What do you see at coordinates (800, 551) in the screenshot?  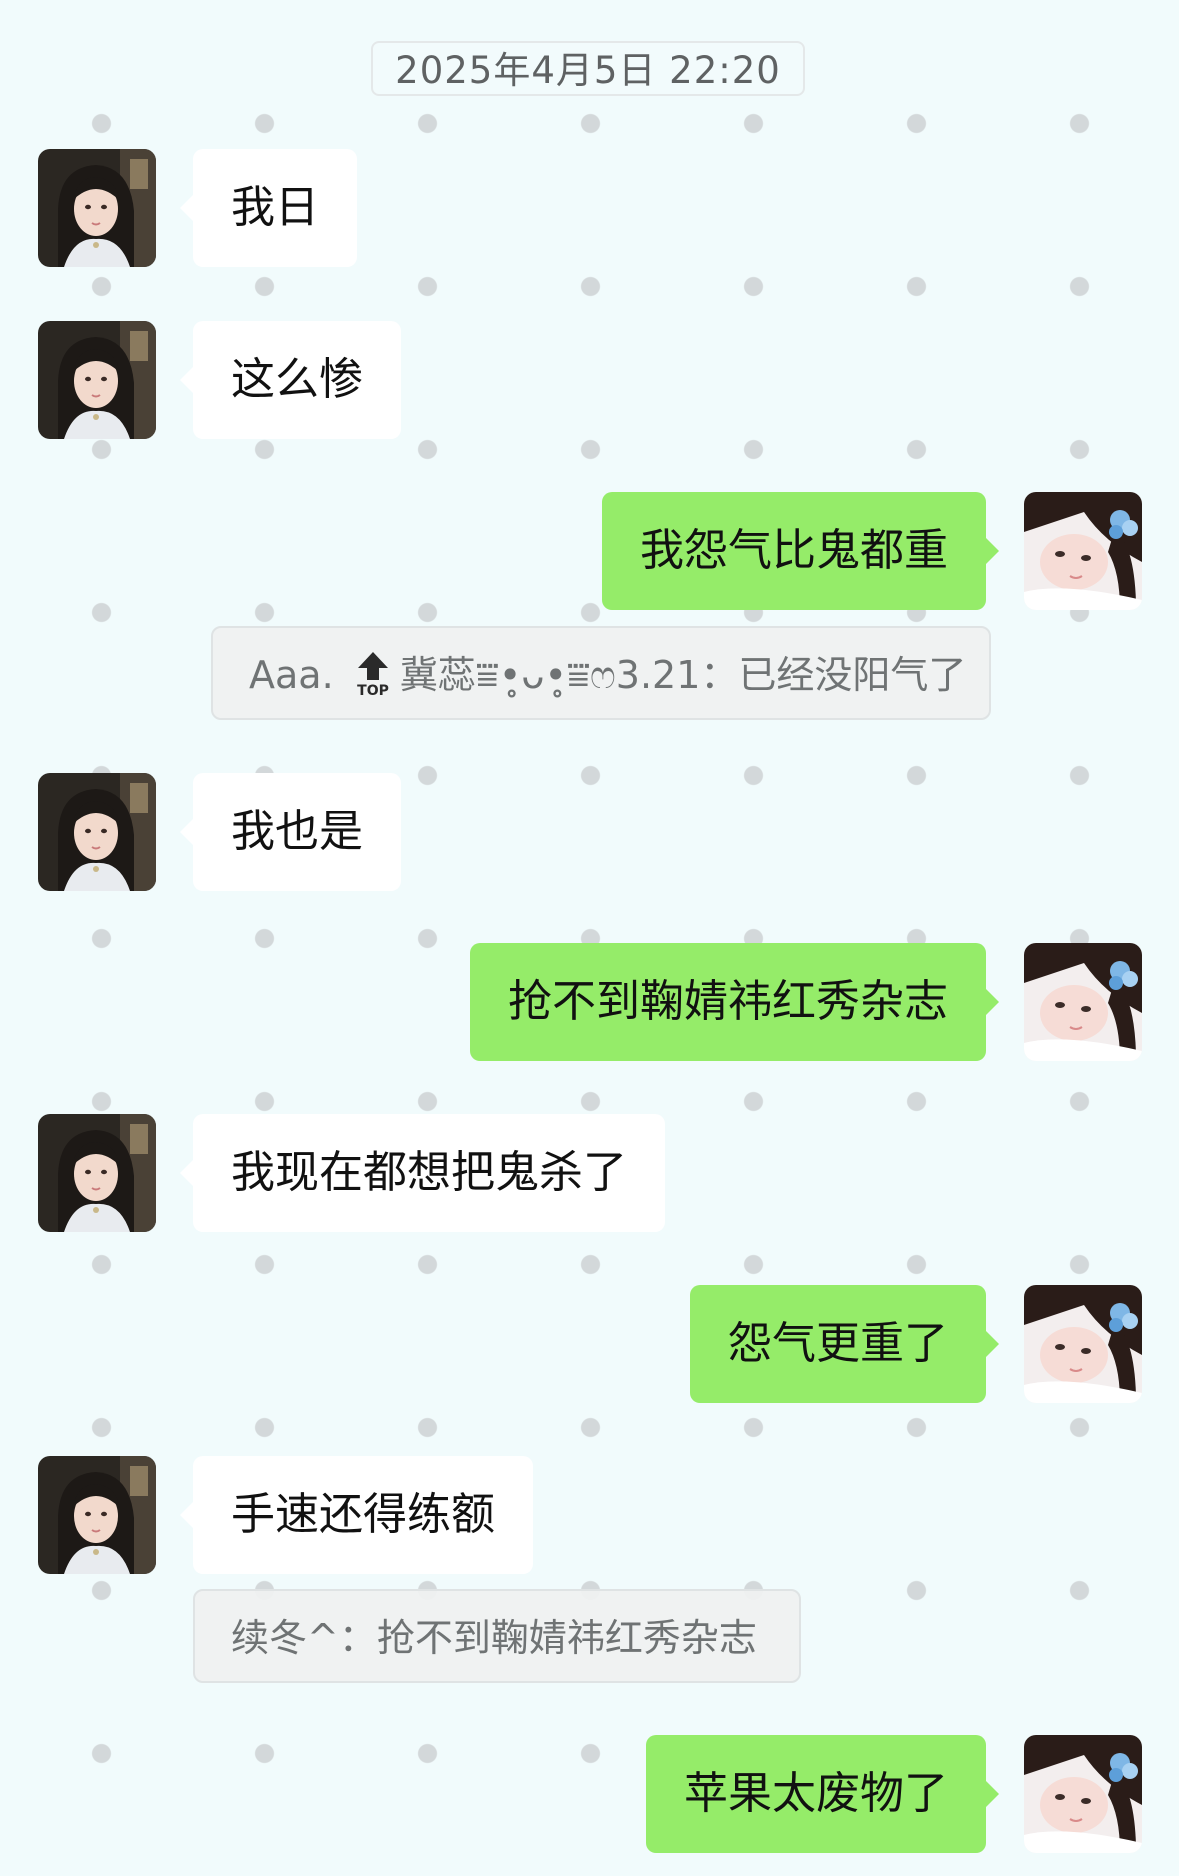 I see `message-bubble: 我怨气比鬼都重` at bounding box center [800, 551].